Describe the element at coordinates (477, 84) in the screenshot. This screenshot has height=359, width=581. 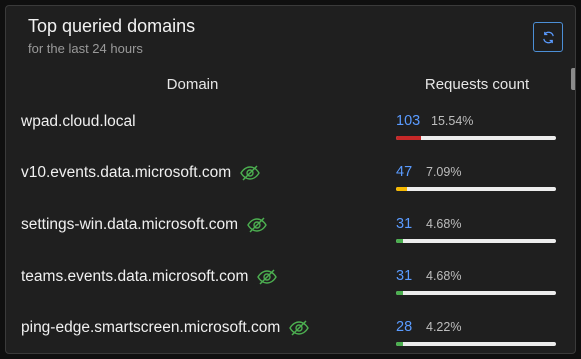
I see `column-header-requests-count: Requests count` at that location.